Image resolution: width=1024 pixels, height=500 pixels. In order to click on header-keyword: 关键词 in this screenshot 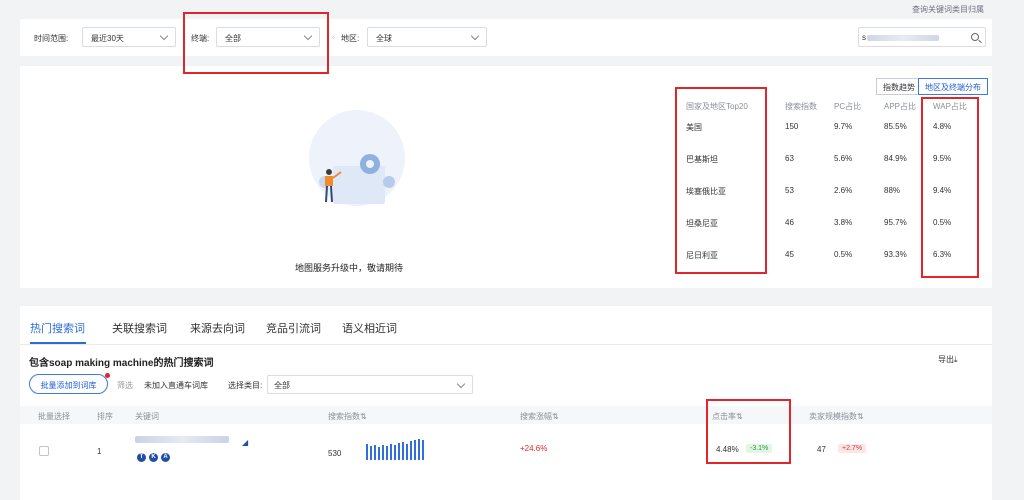, I will do `click(147, 416)`.